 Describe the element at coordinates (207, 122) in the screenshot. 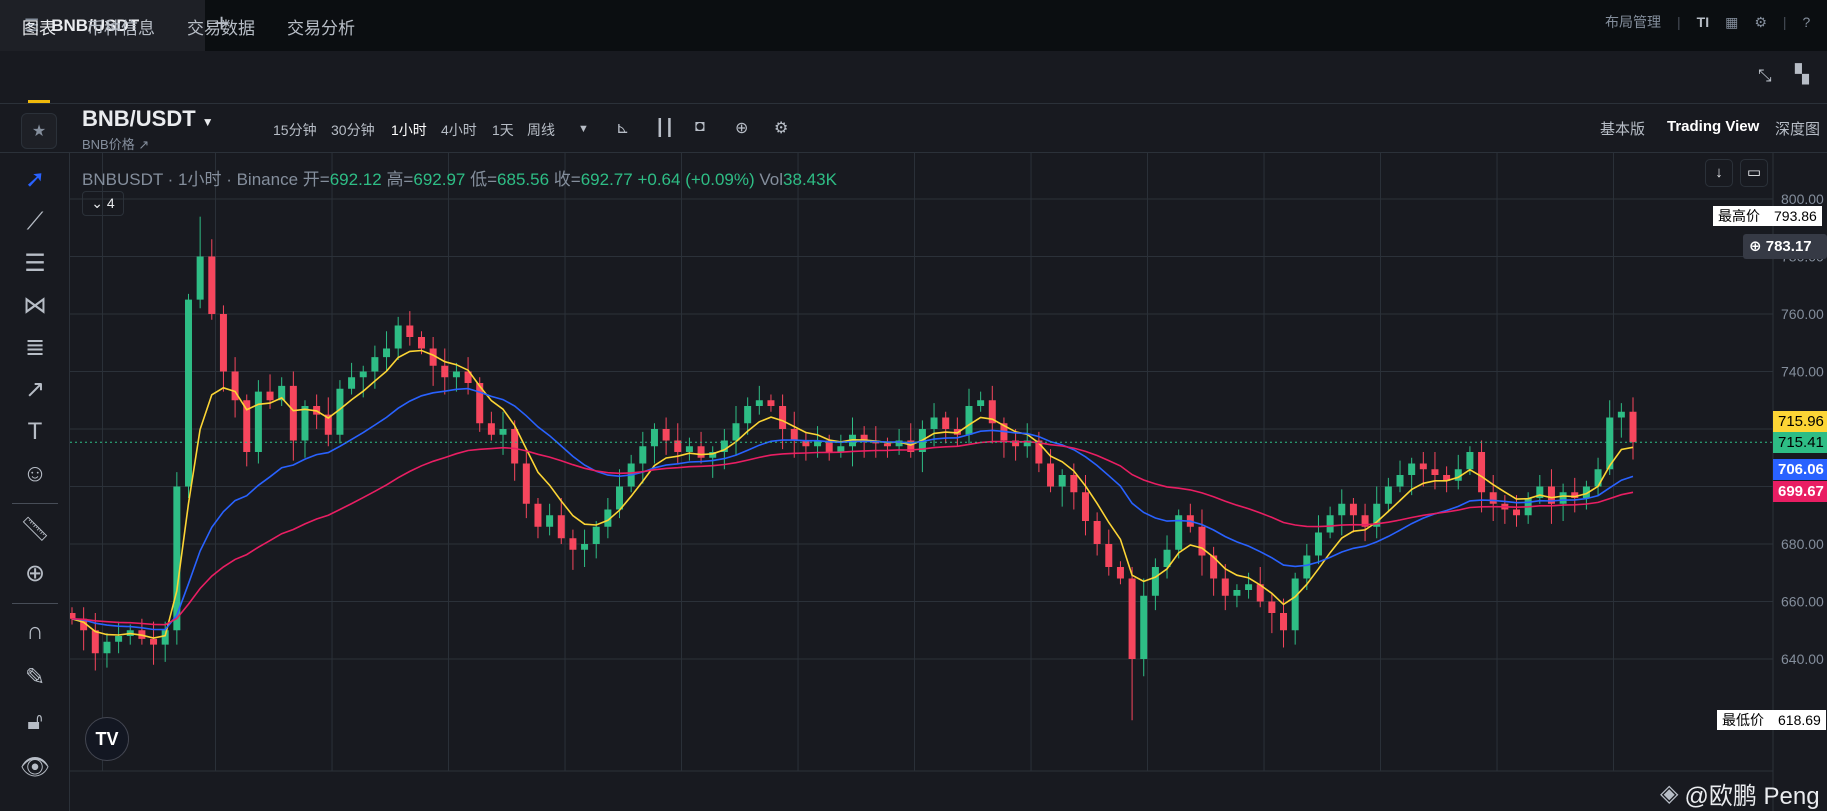

I see `caret-down-icon: ▼` at that location.